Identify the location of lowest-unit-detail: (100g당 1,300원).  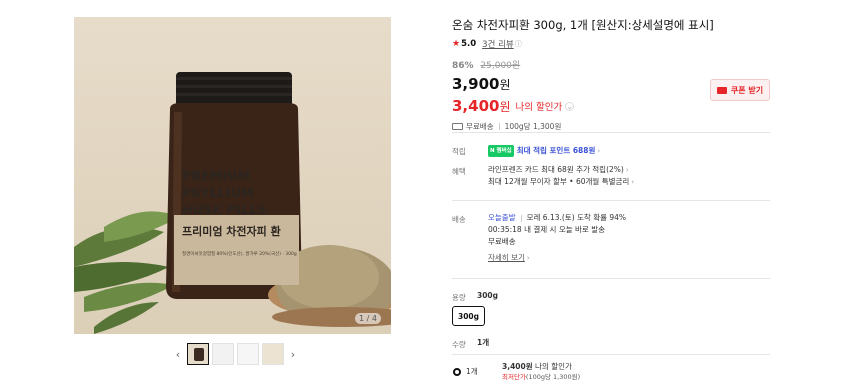
(553, 377).